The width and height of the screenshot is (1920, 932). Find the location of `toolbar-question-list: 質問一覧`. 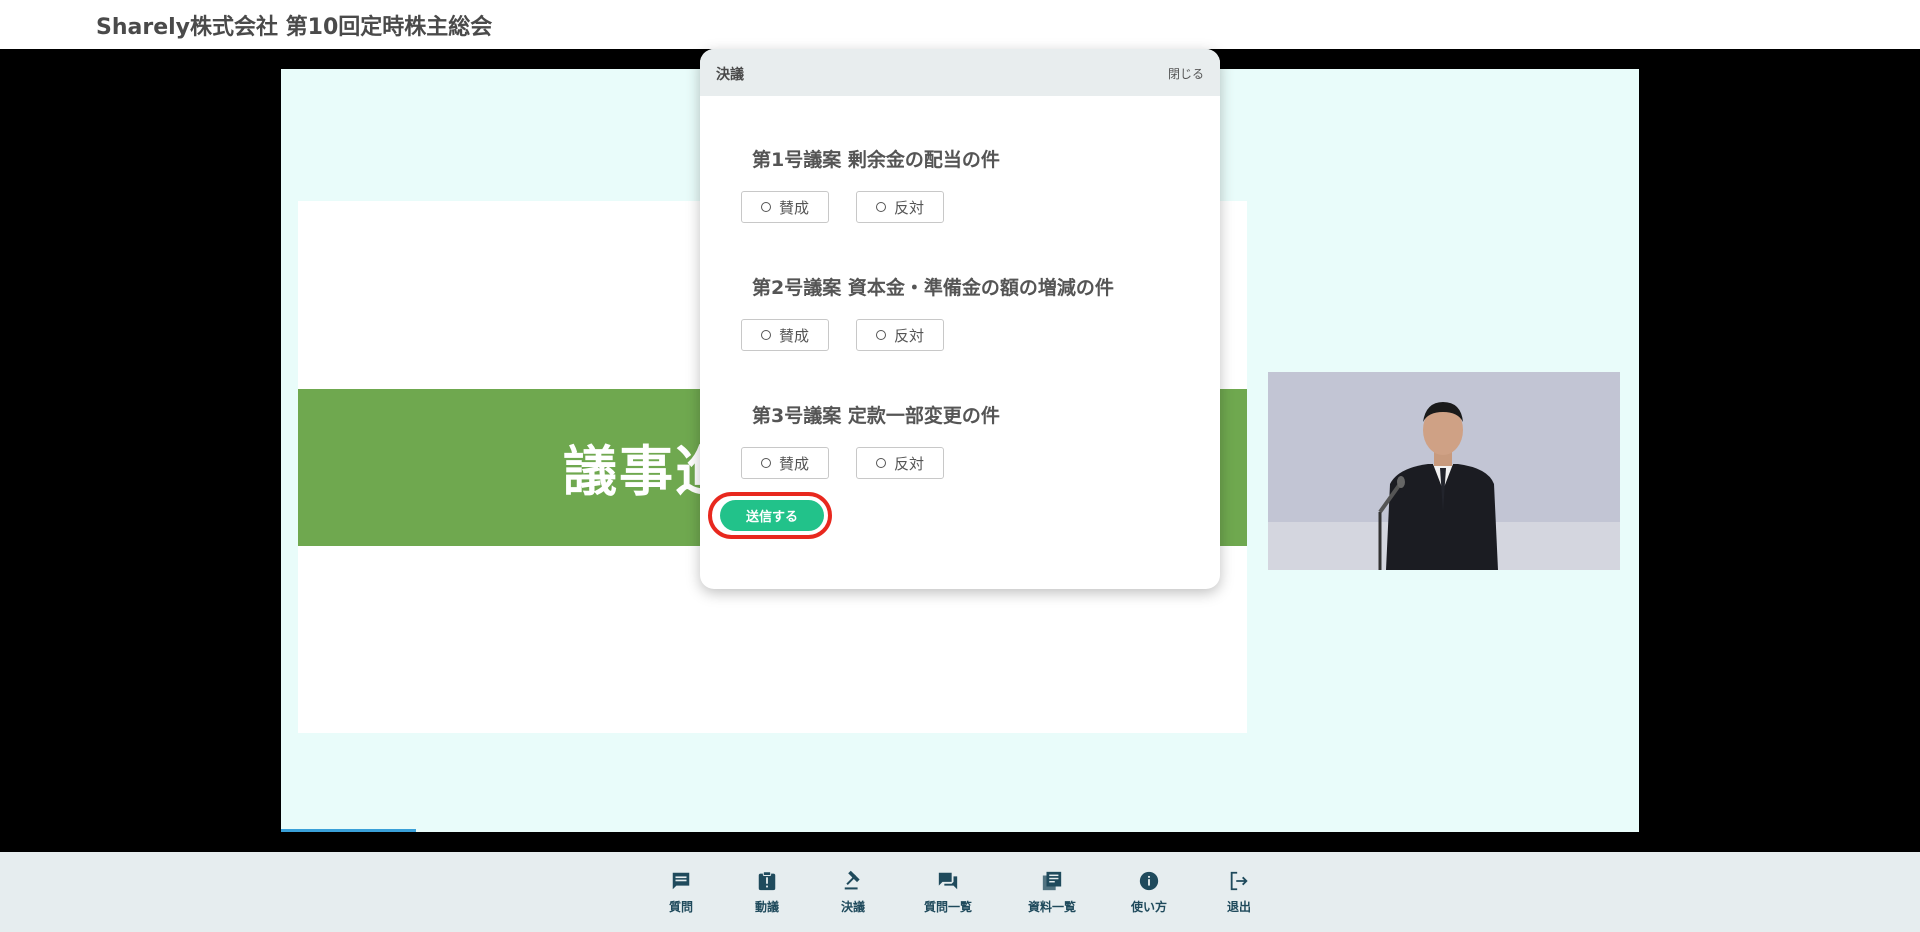

toolbar-question-list: 質問一覧 is located at coordinates (948, 892).